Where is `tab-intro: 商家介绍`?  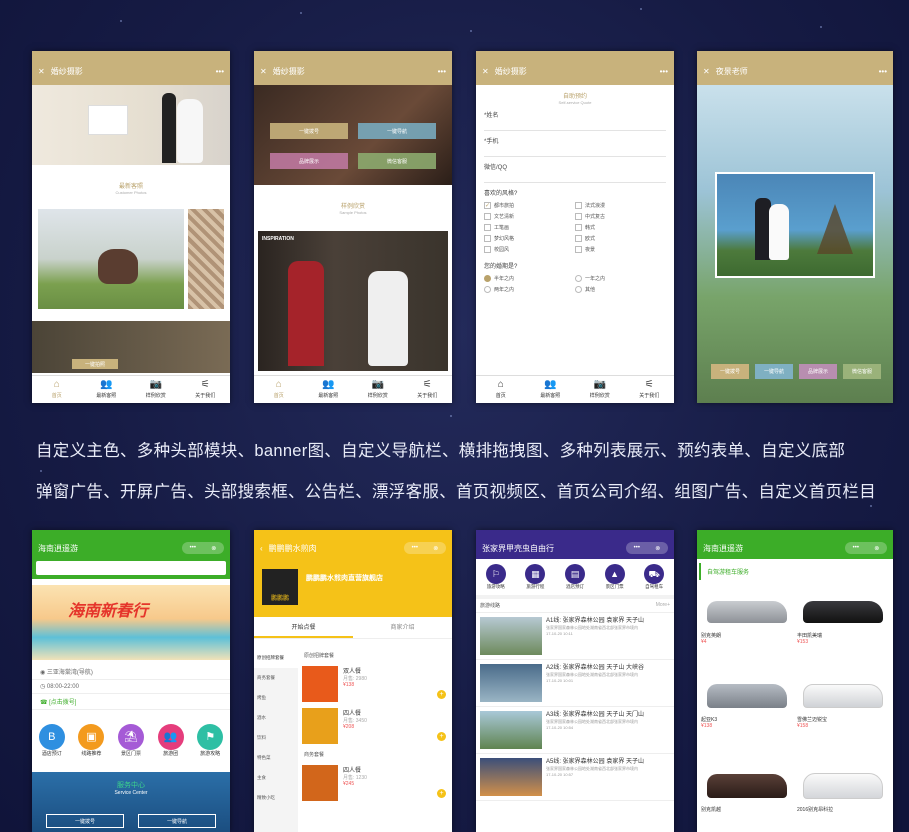
tab-intro: 商家介绍 is located at coordinates (402, 627).